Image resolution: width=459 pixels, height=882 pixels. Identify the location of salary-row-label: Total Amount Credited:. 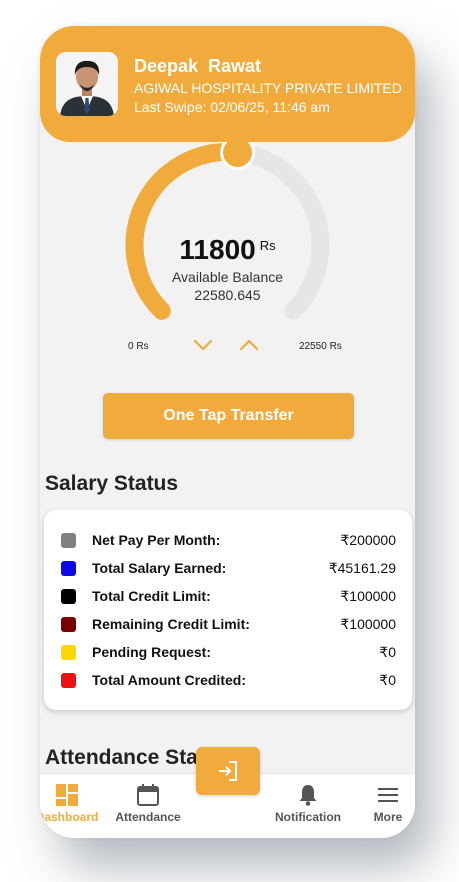
(169, 680).